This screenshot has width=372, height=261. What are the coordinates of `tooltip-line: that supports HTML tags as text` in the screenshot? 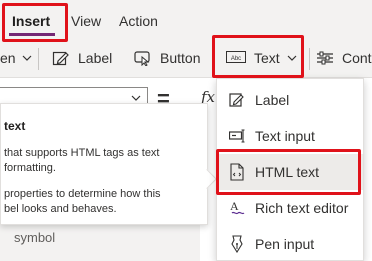 It's located at (82, 153).